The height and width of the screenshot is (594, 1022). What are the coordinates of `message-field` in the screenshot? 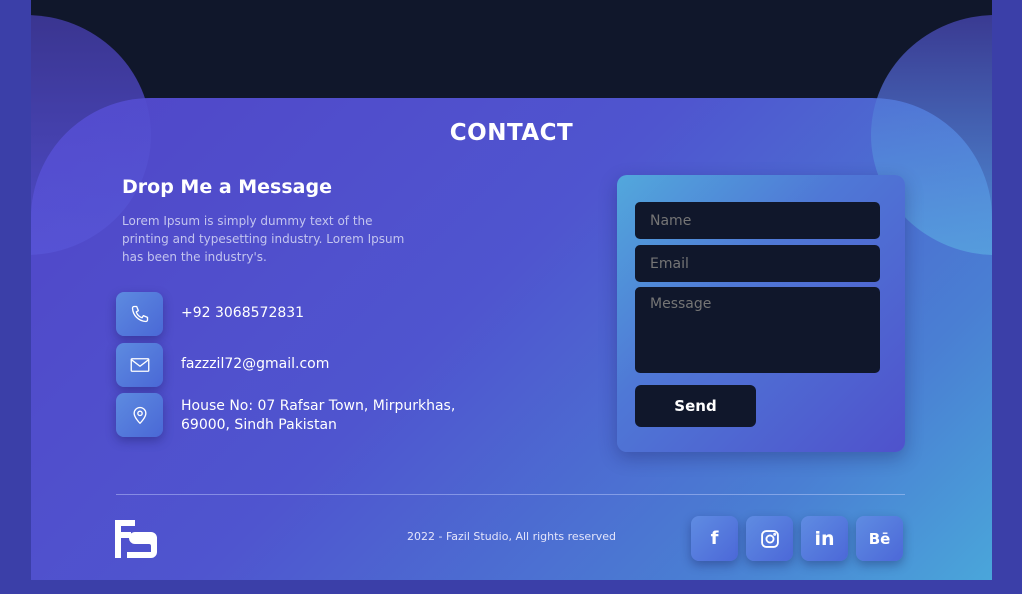 It's located at (757, 330).